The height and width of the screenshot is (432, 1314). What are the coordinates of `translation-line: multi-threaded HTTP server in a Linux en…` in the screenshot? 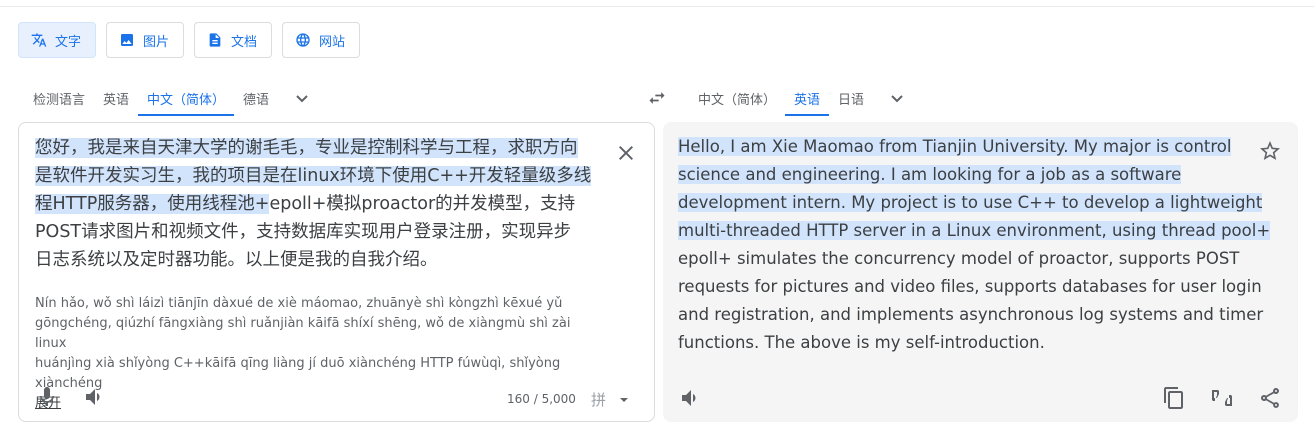 It's located at (974, 231).